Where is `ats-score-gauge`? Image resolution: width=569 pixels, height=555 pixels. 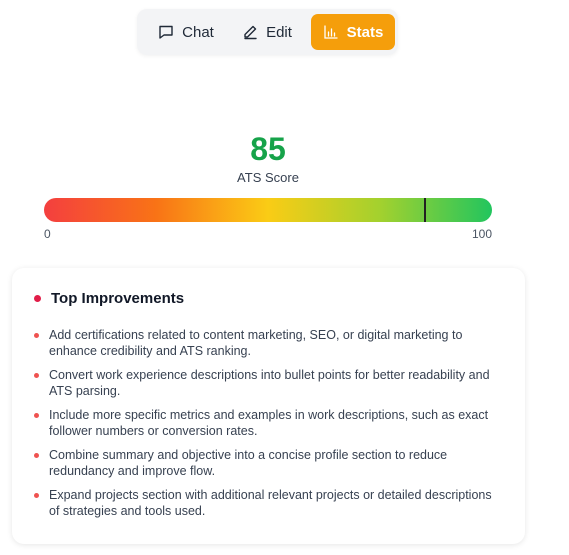 ats-score-gauge is located at coordinates (268, 210).